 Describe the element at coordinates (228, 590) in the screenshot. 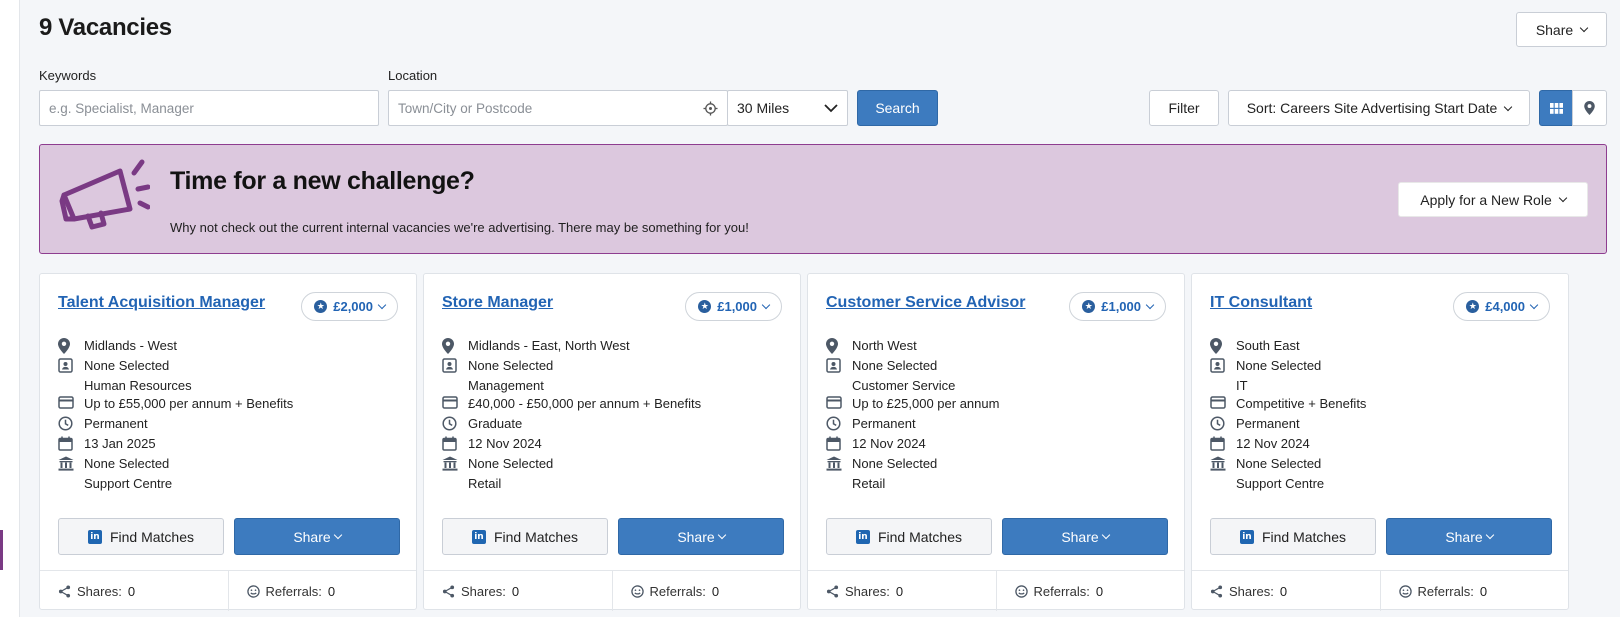

I see `vacancy-stats: Shares: 0 Referrals: 0` at that location.